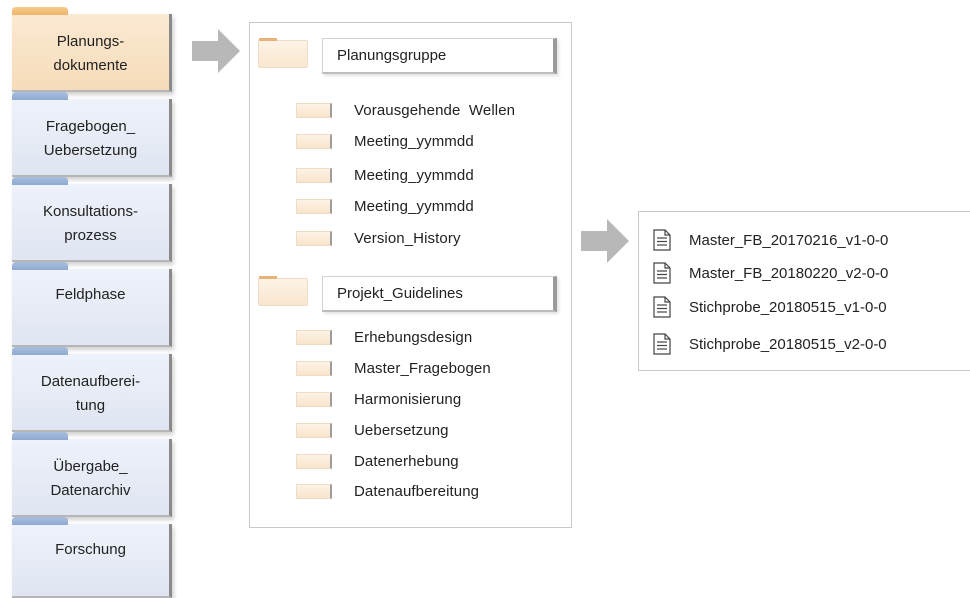 This screenshot has height=598, width=970. I want to click on group-header-planungsgruppe: Planungsgruppe, so click(439, 56).